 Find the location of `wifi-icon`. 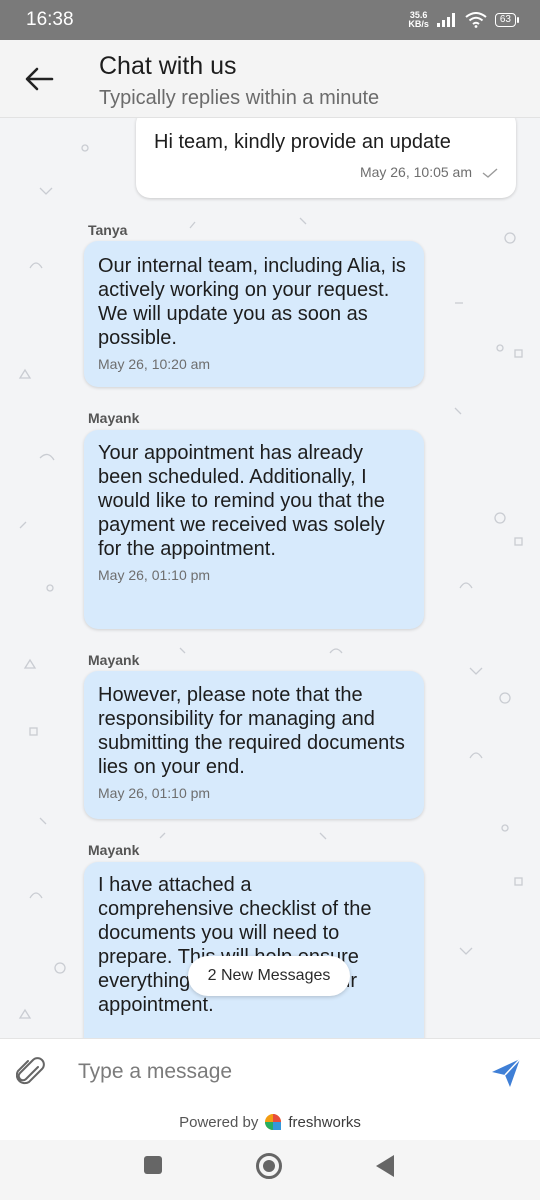

wifi-icon is located at coordinates (476, 20).